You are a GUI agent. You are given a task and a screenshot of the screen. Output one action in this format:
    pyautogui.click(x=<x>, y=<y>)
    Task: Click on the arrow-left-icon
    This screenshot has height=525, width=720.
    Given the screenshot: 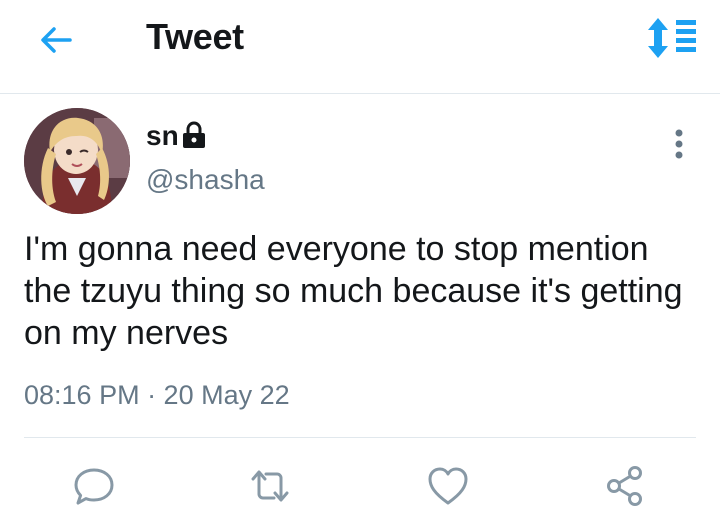 What is the action you would take?
    pyautogui.click(x=56, y=40)
    